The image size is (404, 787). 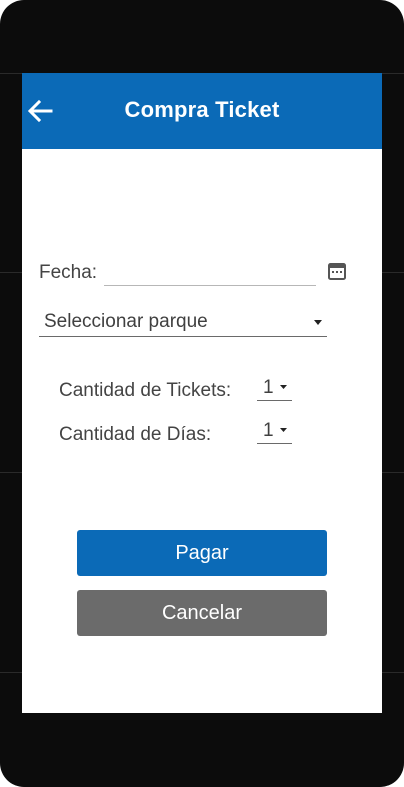 I want to click on park-select-value: Seleccionar parque, so click(x=126, y=321).